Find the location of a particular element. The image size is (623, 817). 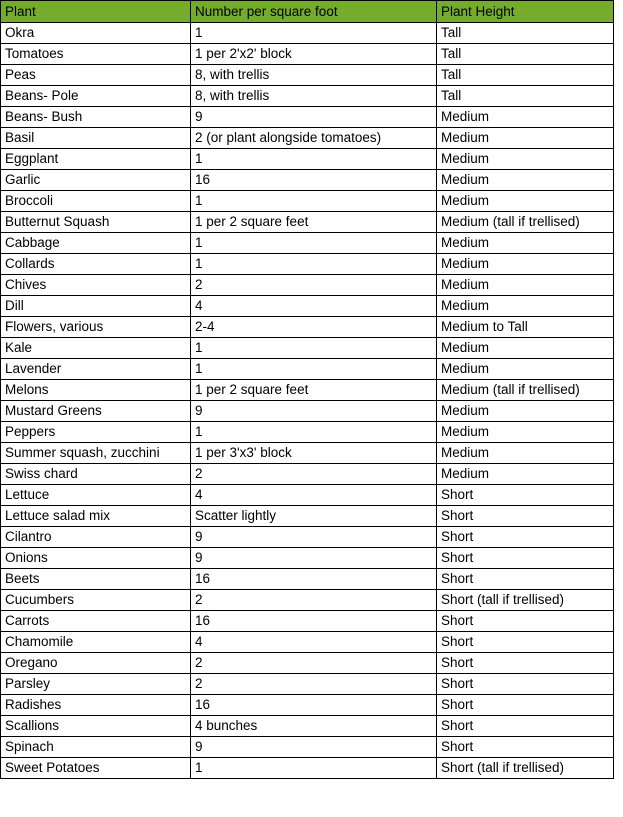

cell-plant: Summer squash, zucchini is located at coordinates (95, 453).